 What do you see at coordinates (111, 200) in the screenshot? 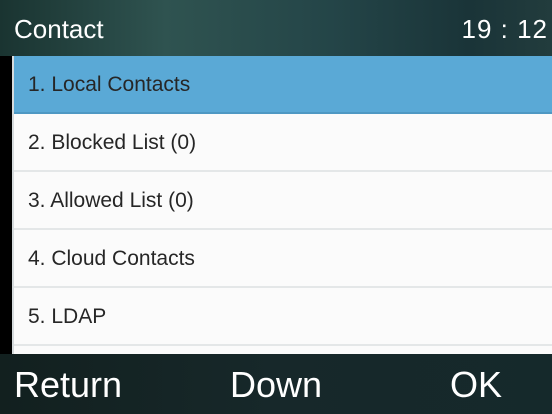
I see `menu-item-label: 3. Allowed List (0)` at bounding box center [111, 200].